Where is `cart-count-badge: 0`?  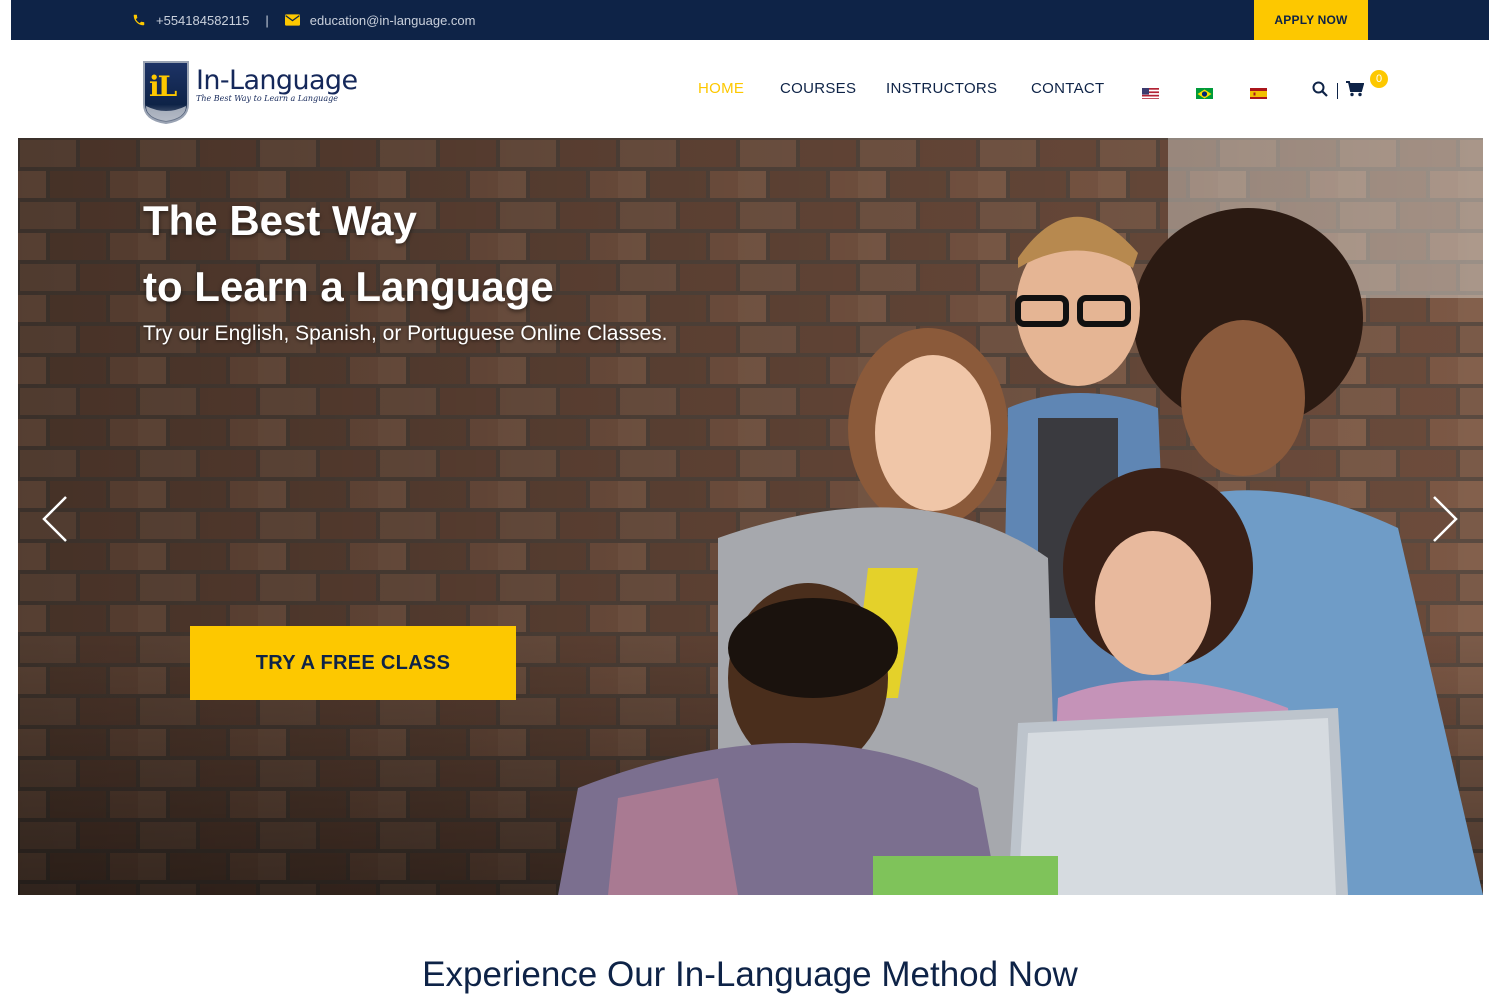 cart-count-badge: 0 is located at coordinates (1379, 79).